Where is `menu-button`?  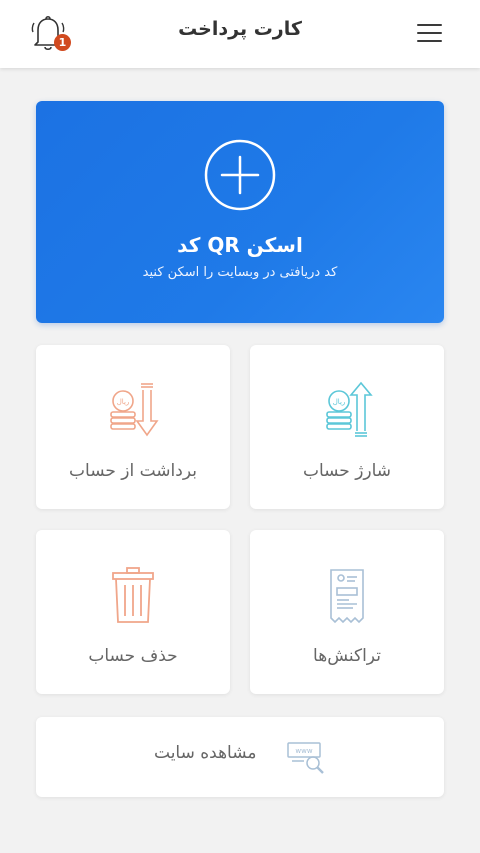 menu-button is located at coordinates (429, 33).